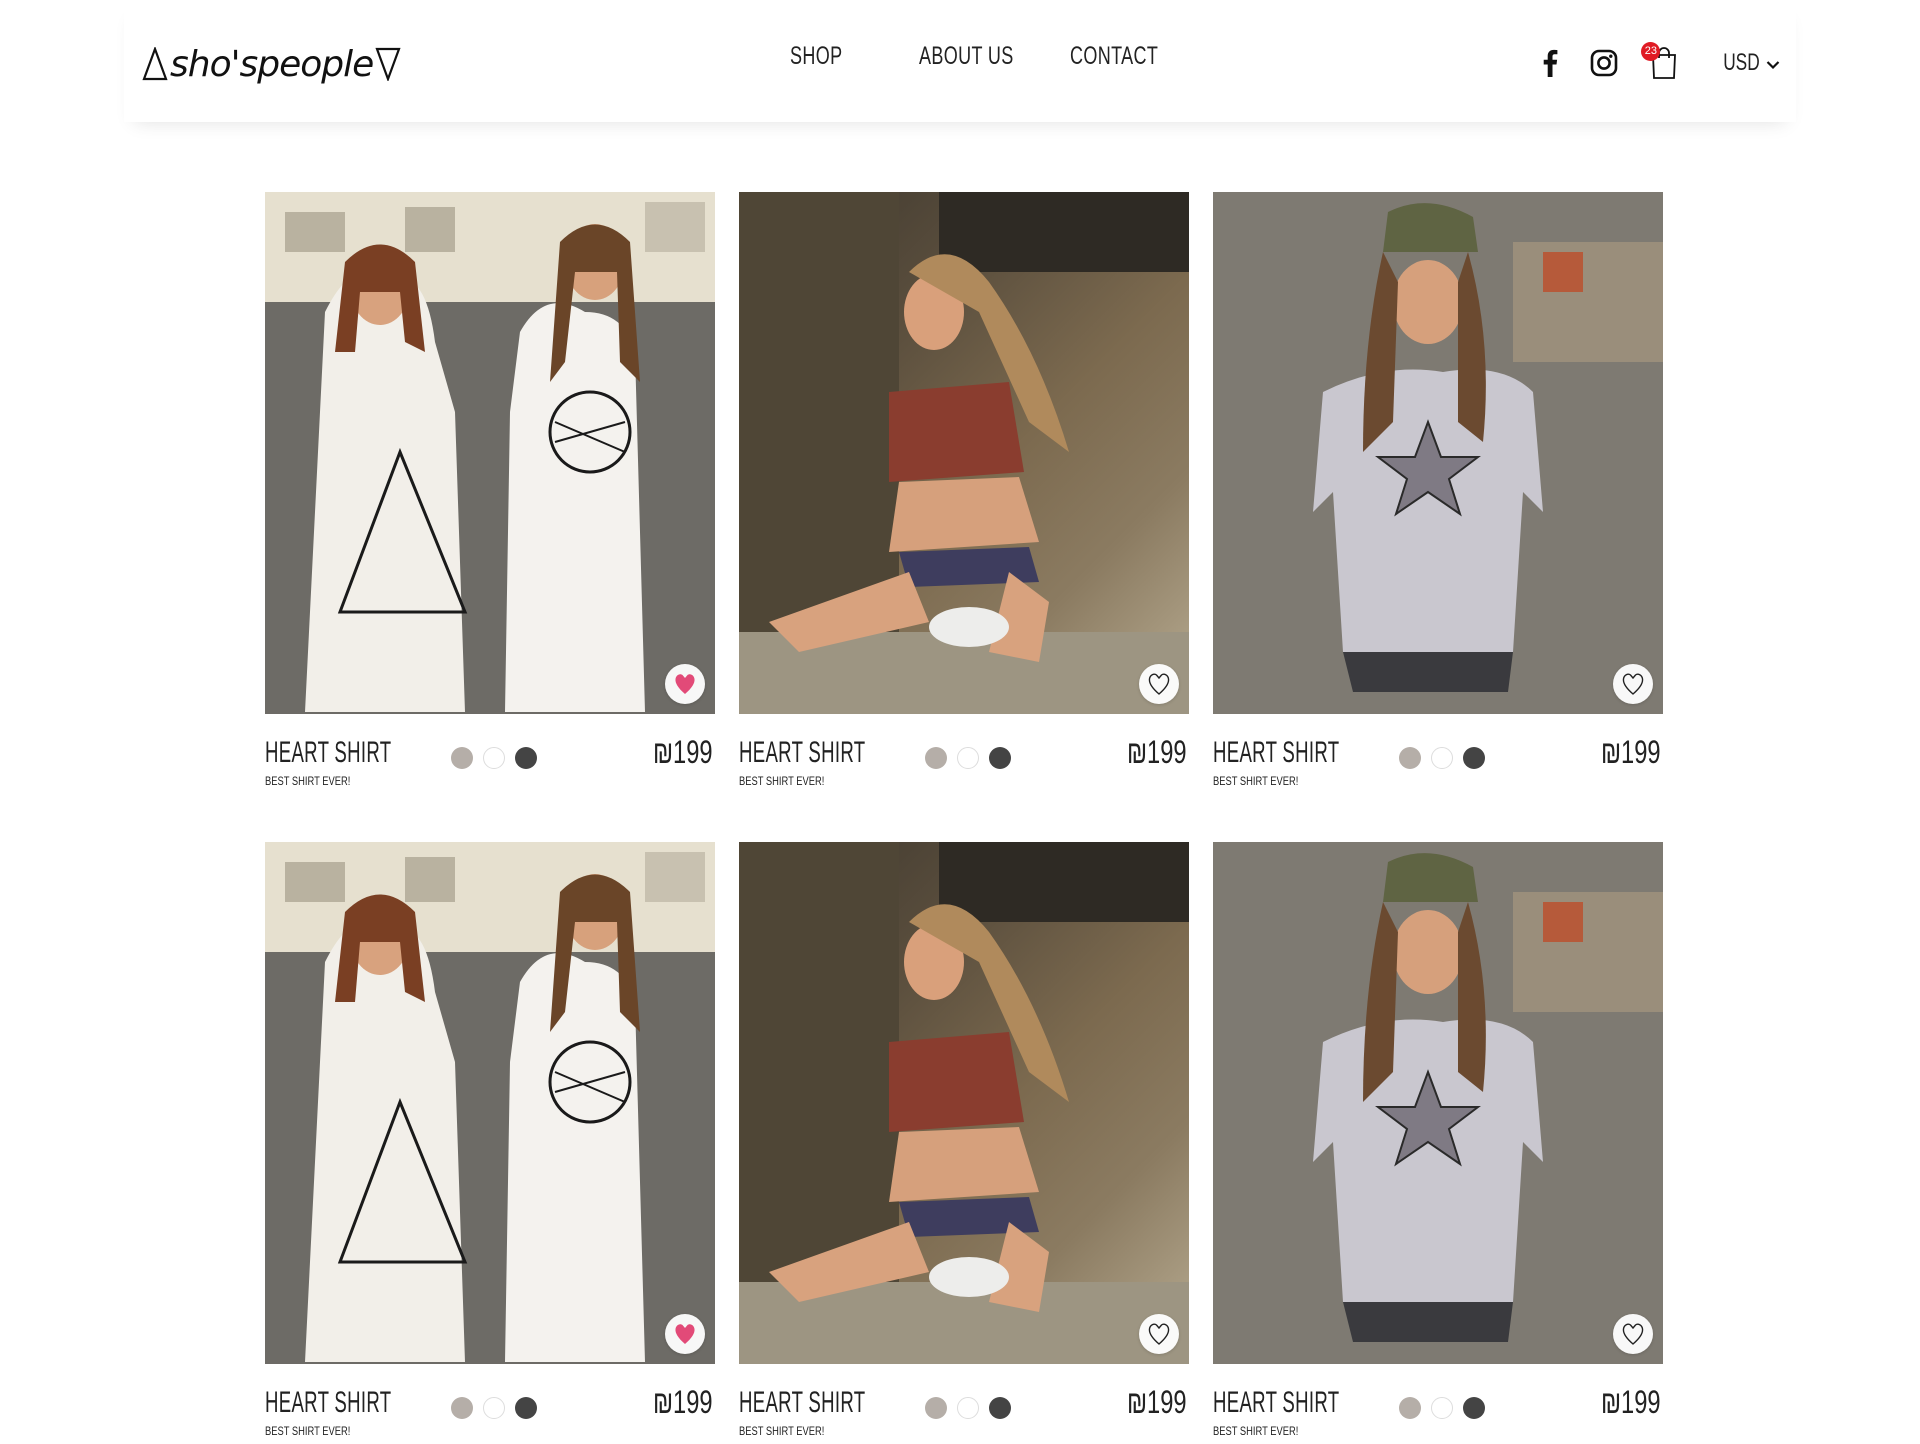 The width and height of the screenshot is (1920, 1444). I want to click on site-header: sho'speople SHOP ABOUT US CONTACT 23 USD, so click(960, 61).